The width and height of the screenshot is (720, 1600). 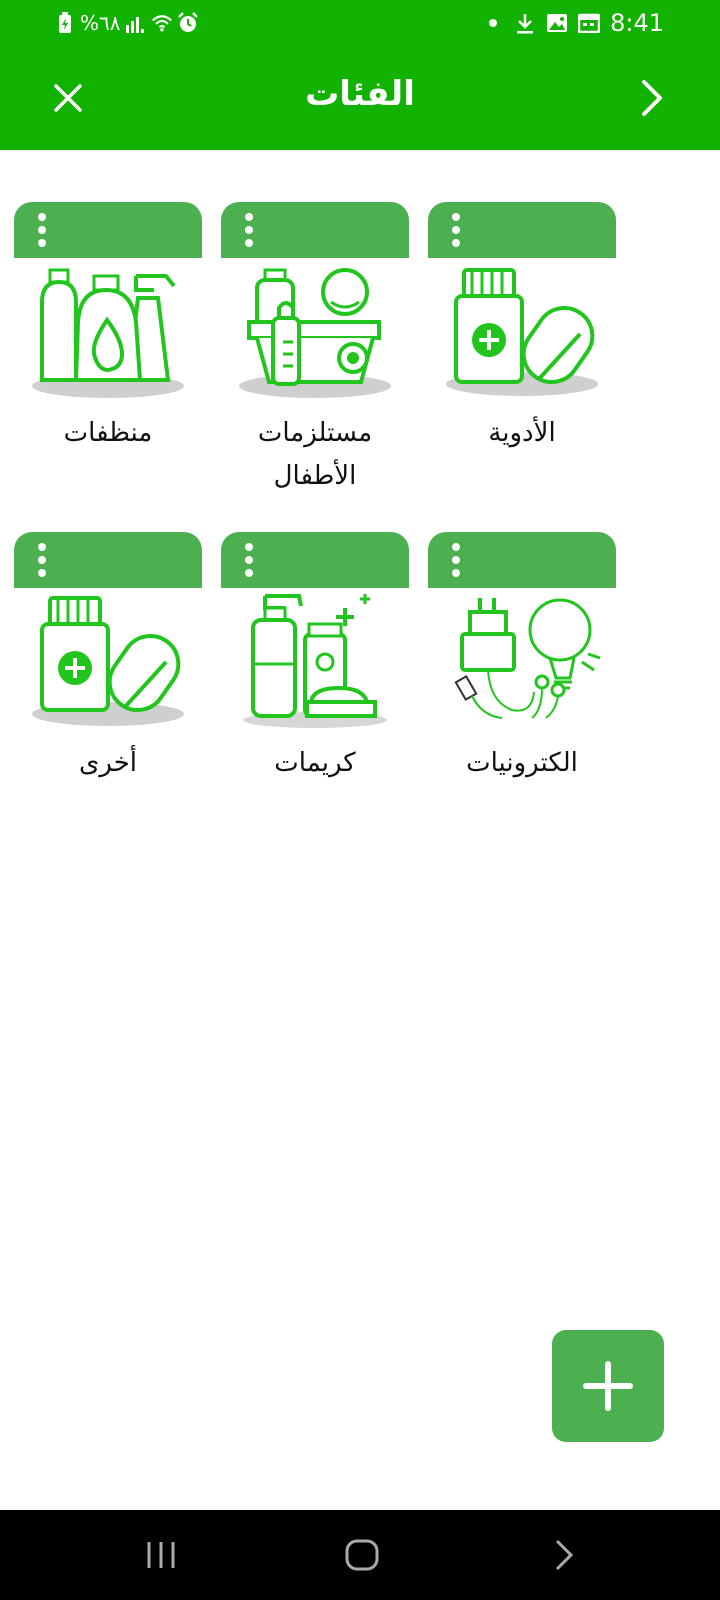 What do you see at coordinates (108, 763) in the screenshot?
I see `category-label: أخرى` at bounding box center [108, 763].